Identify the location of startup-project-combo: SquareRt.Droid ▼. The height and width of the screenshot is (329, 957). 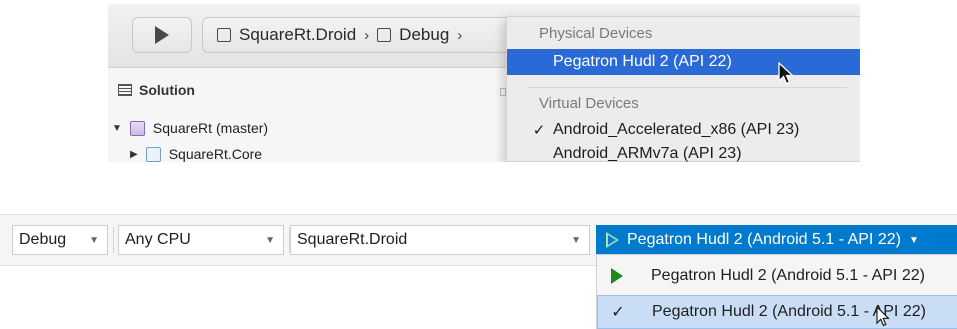
(440, 240).